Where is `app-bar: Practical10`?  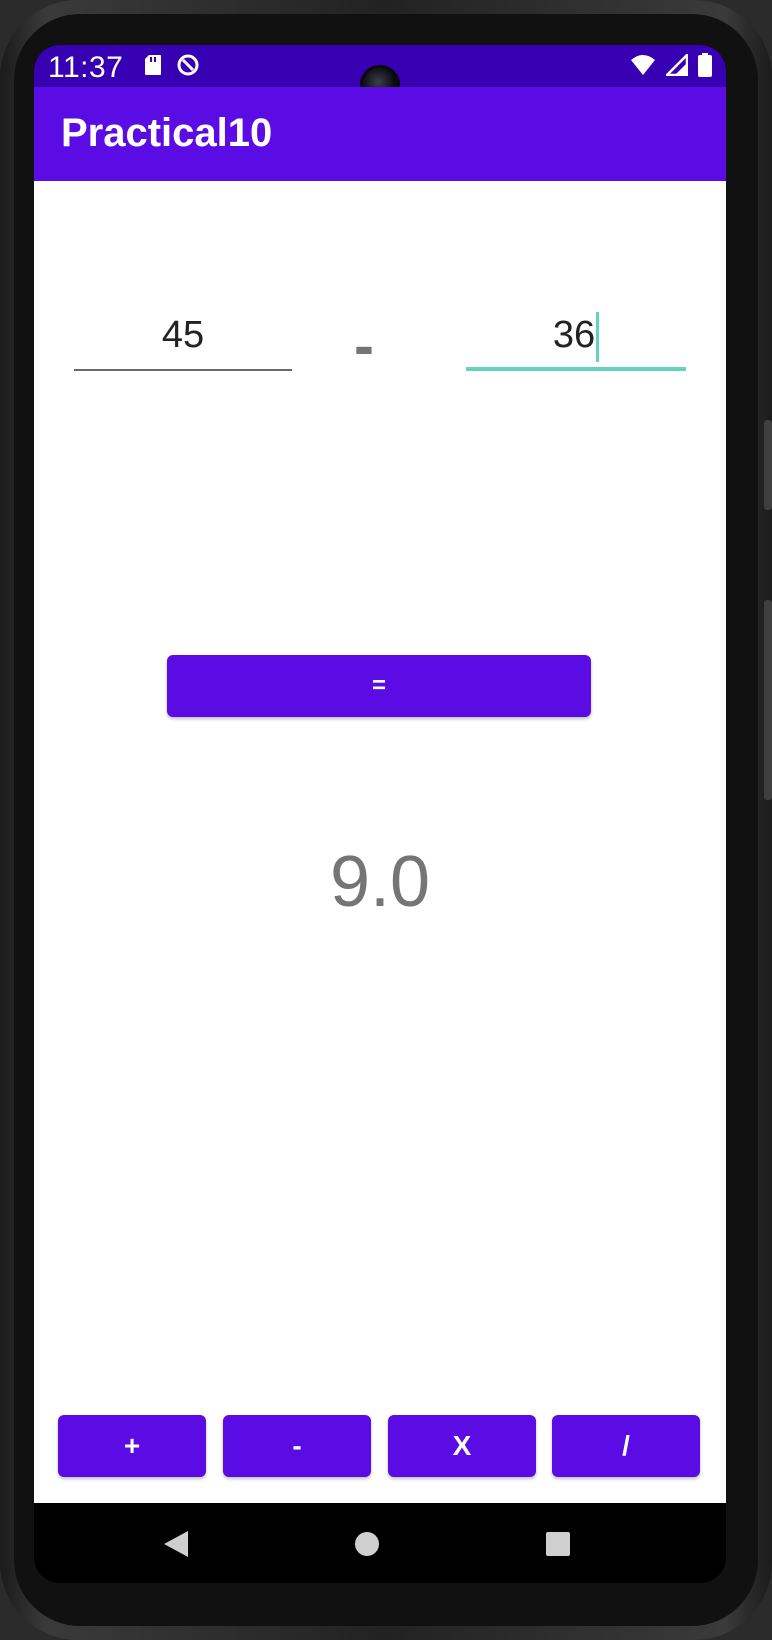 app-bar: Practical10 is located at coordinates (380, 134).